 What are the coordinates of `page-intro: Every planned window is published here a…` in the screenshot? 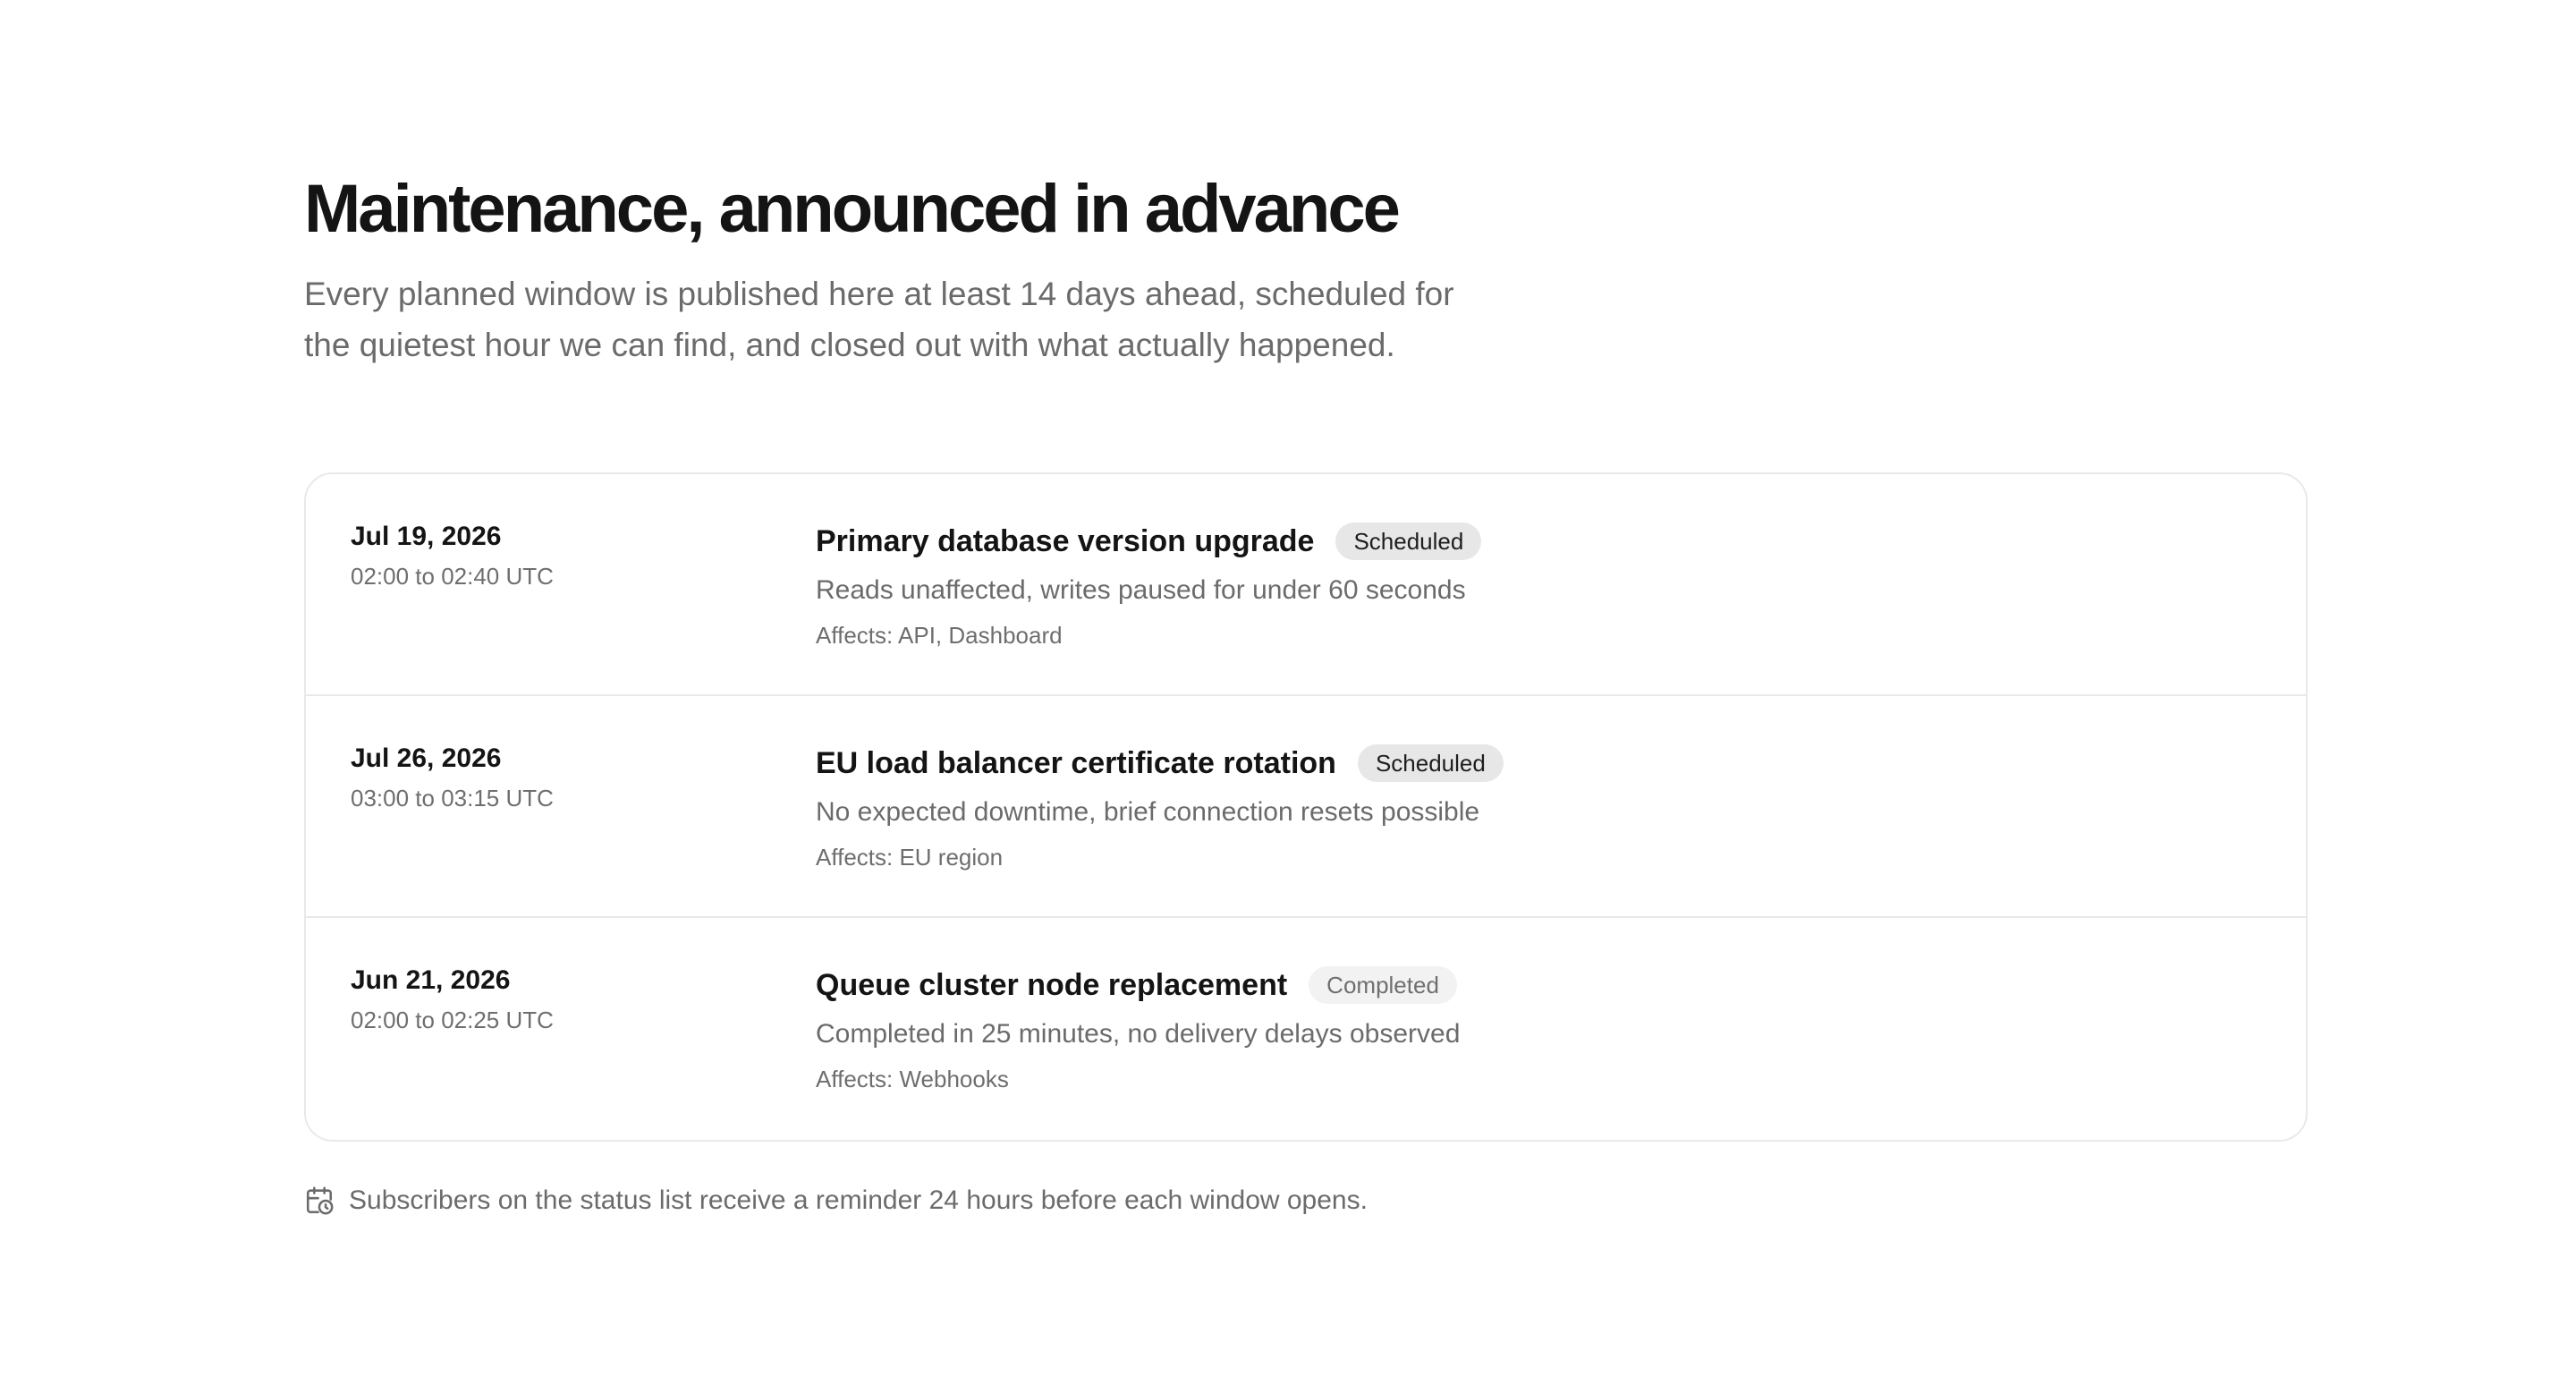 It's located at (939, 319).